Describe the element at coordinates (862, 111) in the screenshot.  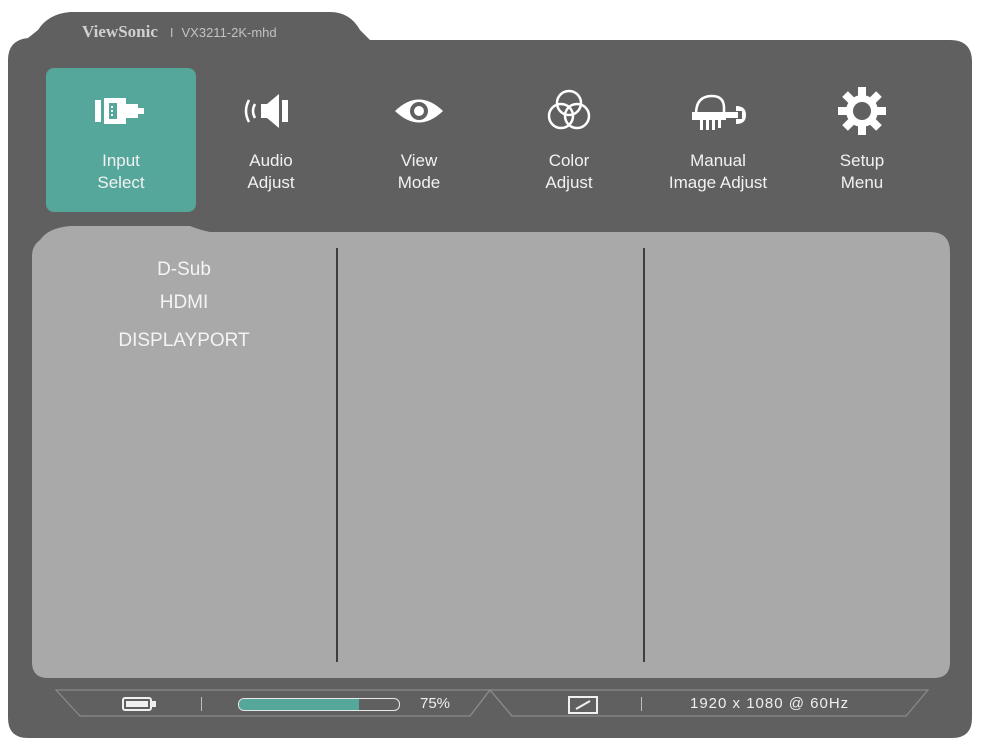
I see `gear-icon` at that location.